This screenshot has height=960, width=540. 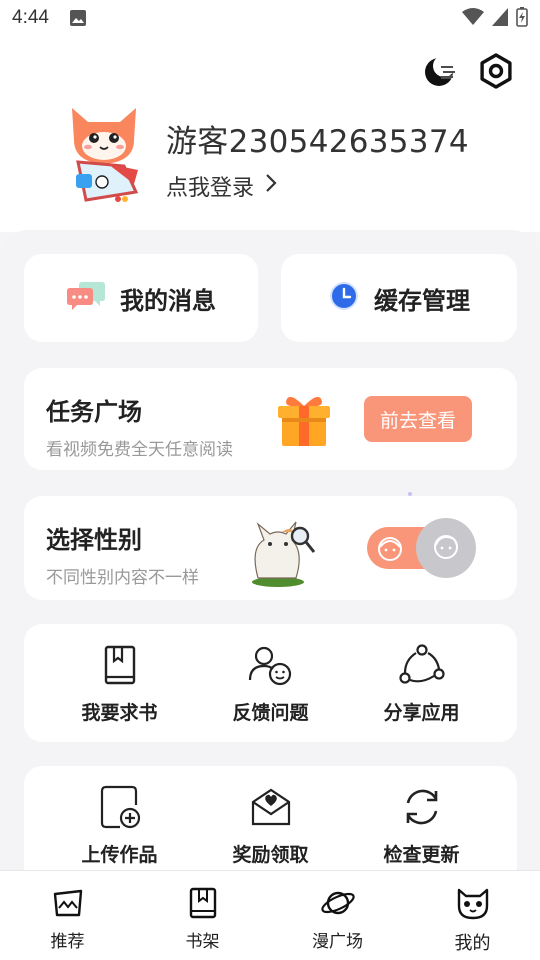 I want to click on upload-work-label: 上传作品, so click(x=119, y=854).